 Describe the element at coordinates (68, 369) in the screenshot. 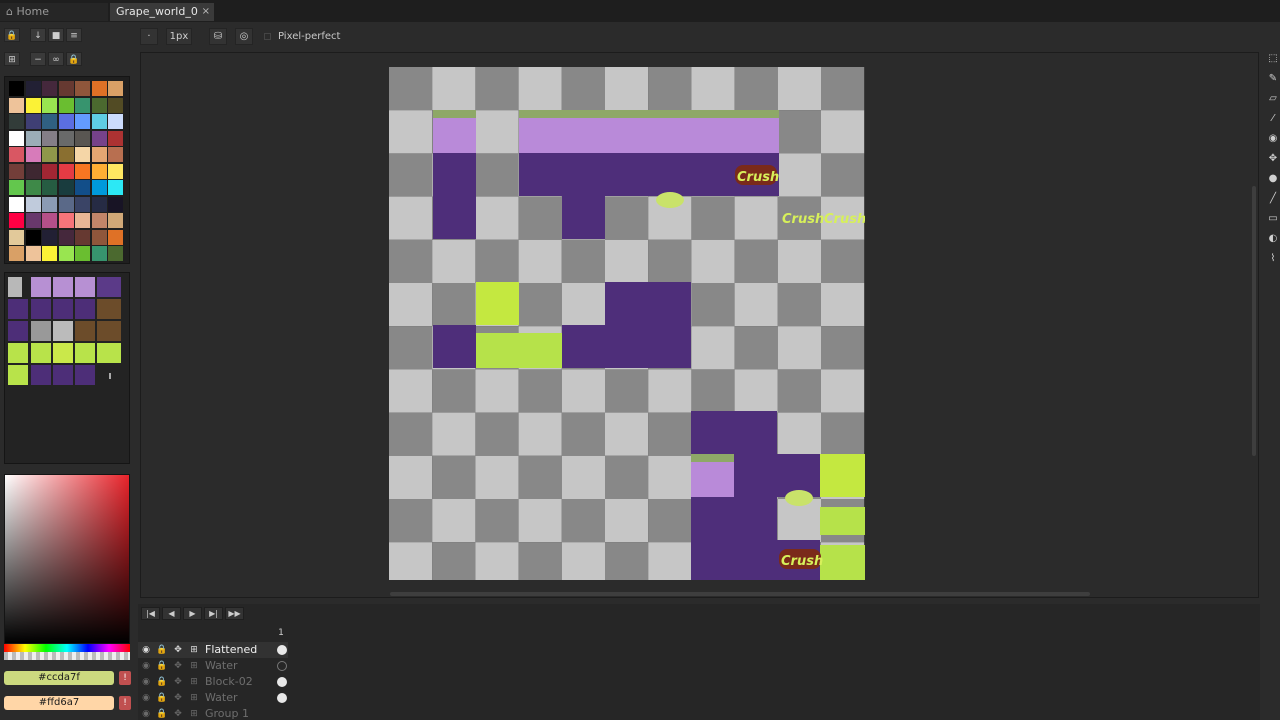

I see `tileset-preview` at that location.